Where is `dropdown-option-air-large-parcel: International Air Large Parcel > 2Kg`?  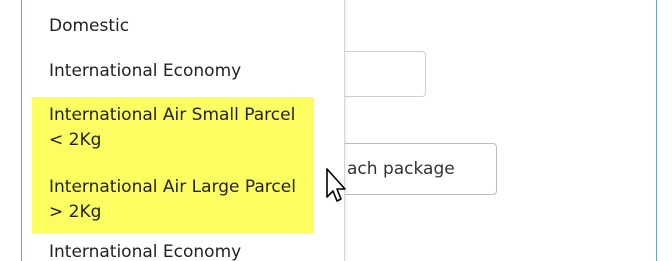 dropdown-option-air-large-parcel: International Air Large Parcel > 2Kg is located at coordinates (173, 199).